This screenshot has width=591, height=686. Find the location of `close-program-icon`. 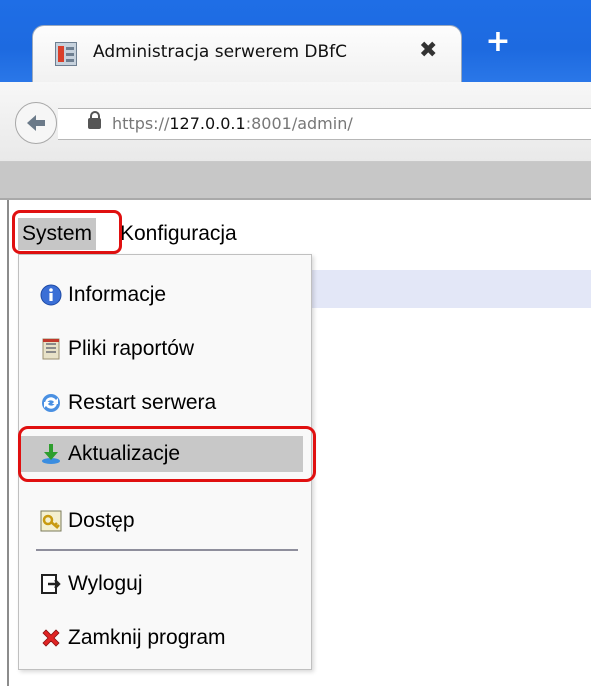

close-program-icon is located at coordinates (51, 638).